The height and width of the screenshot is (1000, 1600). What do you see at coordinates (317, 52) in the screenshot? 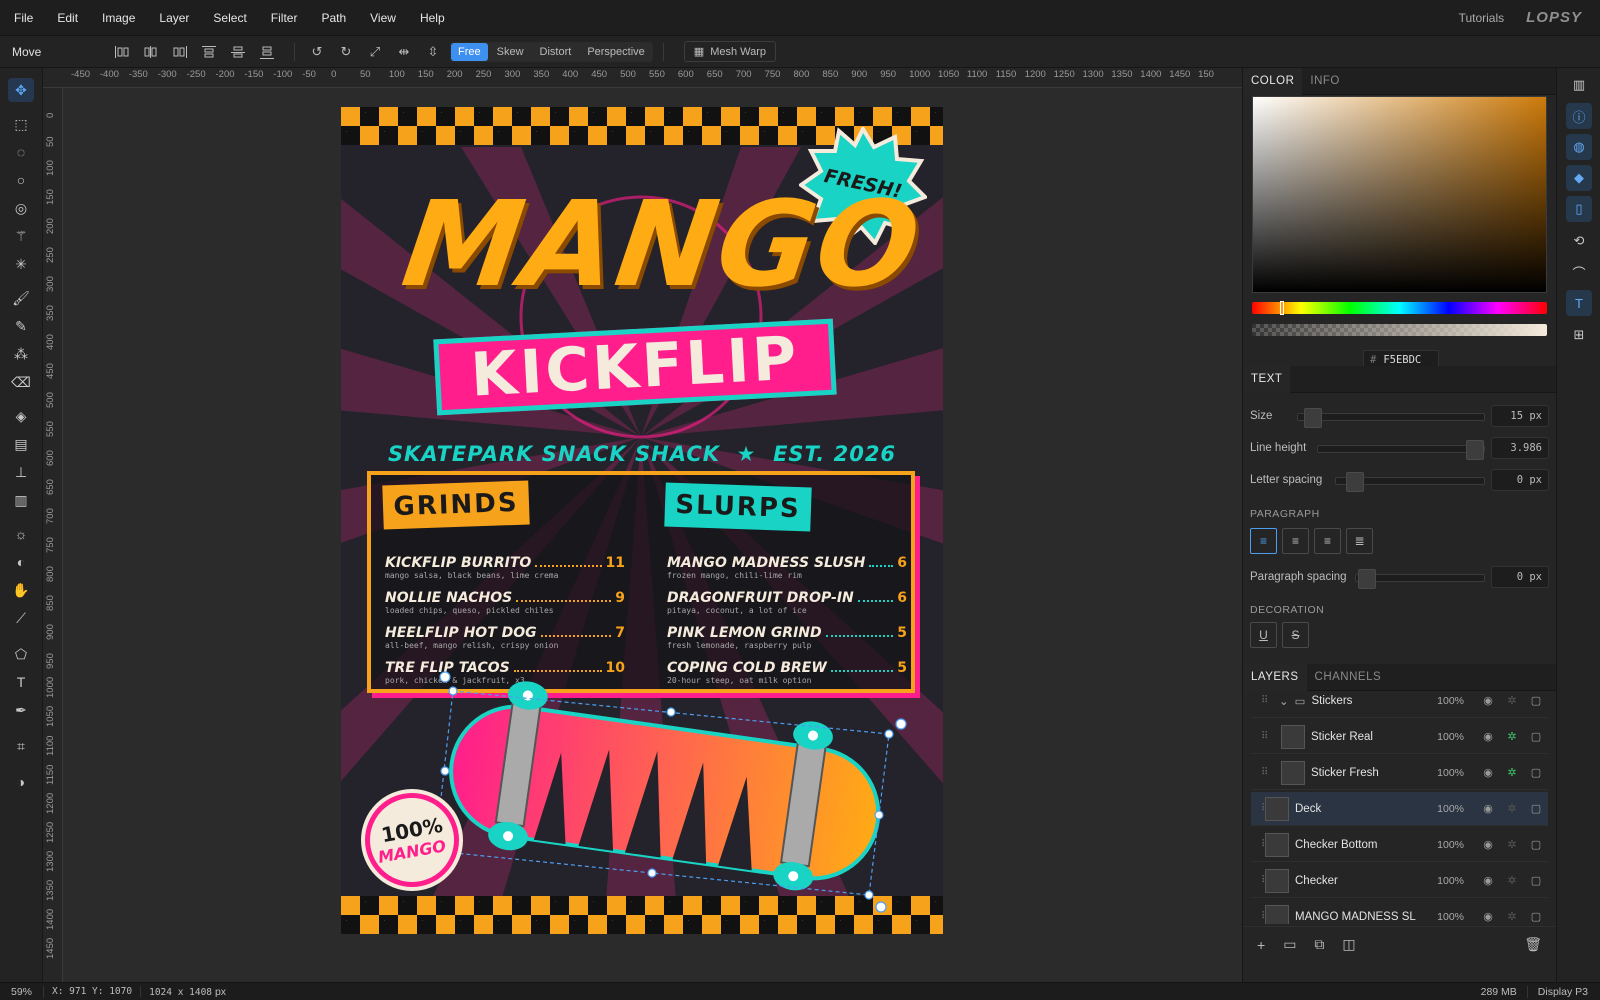
I see `rotate-ccw-icon: ↺` at bounding box center [317, 52].